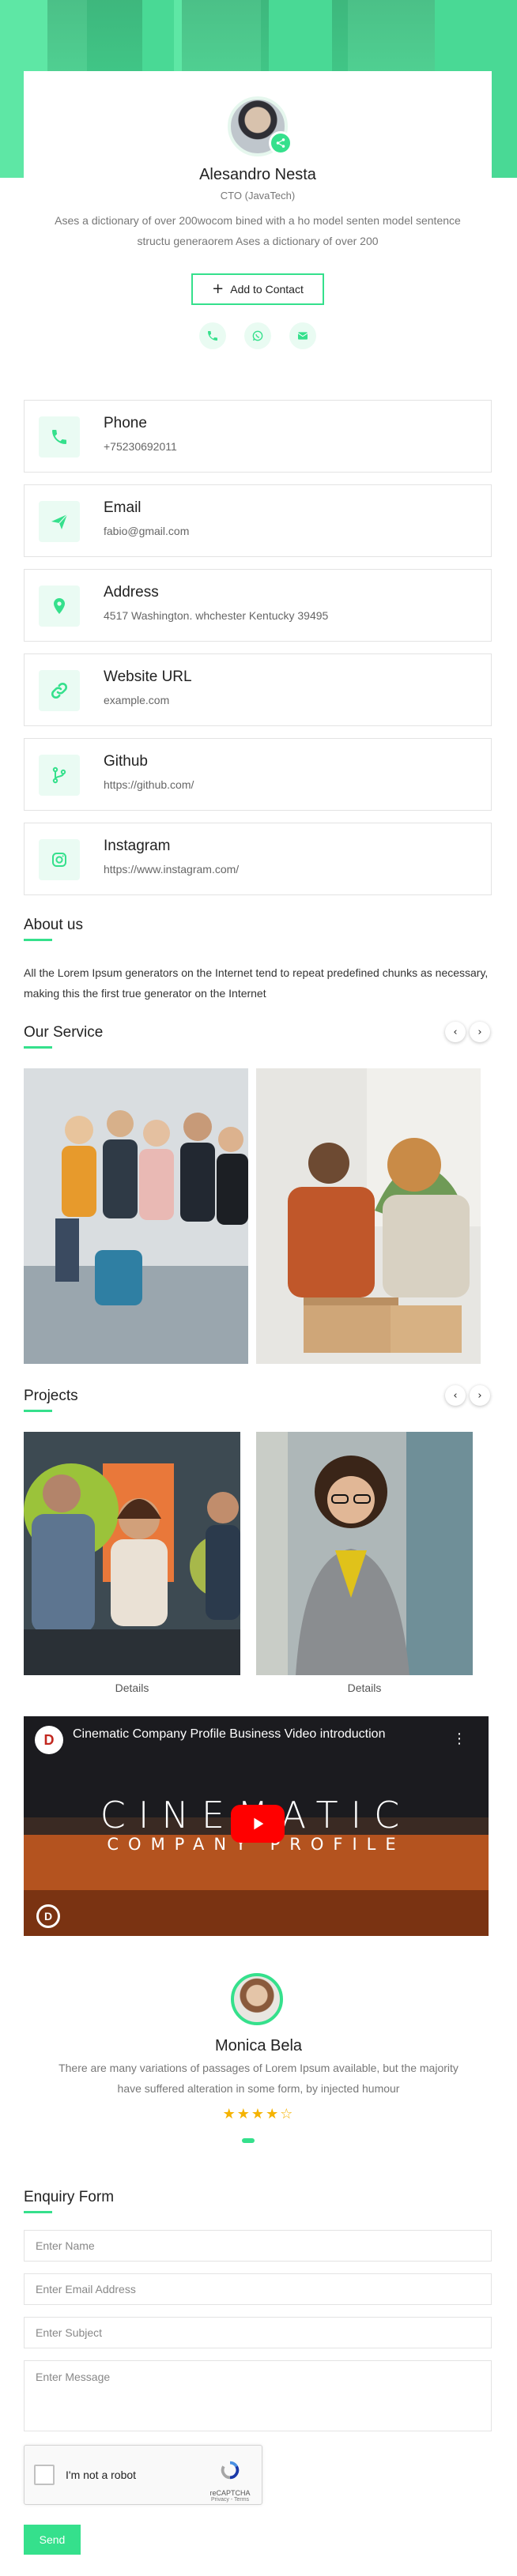 Image resolution: width=517 pixels, height=2576 pixels. What do you see at coordinates (126, 761) in the screenshot?
I see `contact-title: Github` at bounding box center [126, 761].